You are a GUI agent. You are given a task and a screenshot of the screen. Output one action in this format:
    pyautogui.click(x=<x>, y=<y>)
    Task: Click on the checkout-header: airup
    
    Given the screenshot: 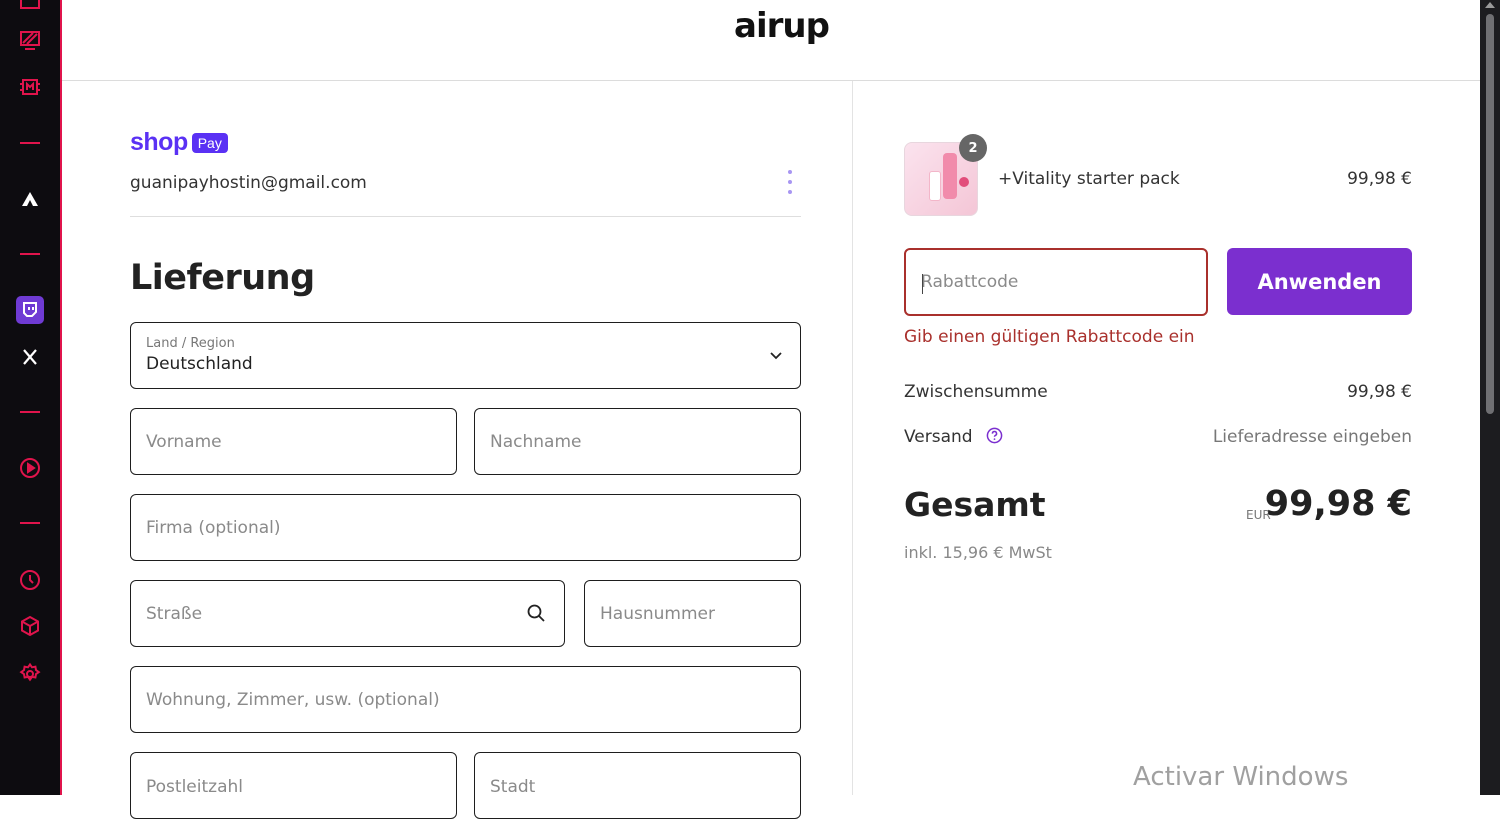 What is the action you would take?
    pyautogui.click(x=771, y=40)
    